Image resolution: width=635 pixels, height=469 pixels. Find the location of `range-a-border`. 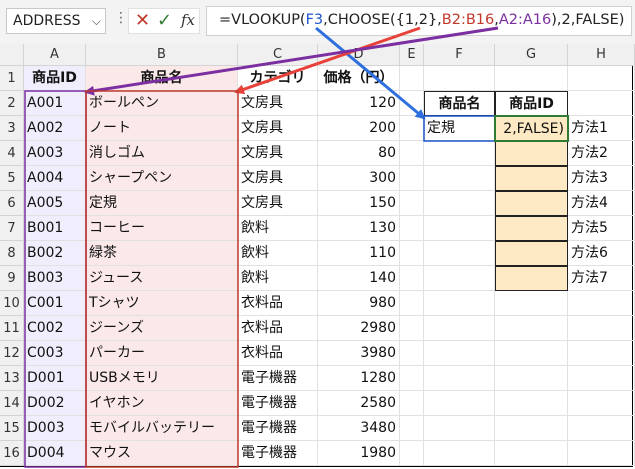

range-a-border is located at coordinates (55, 279).